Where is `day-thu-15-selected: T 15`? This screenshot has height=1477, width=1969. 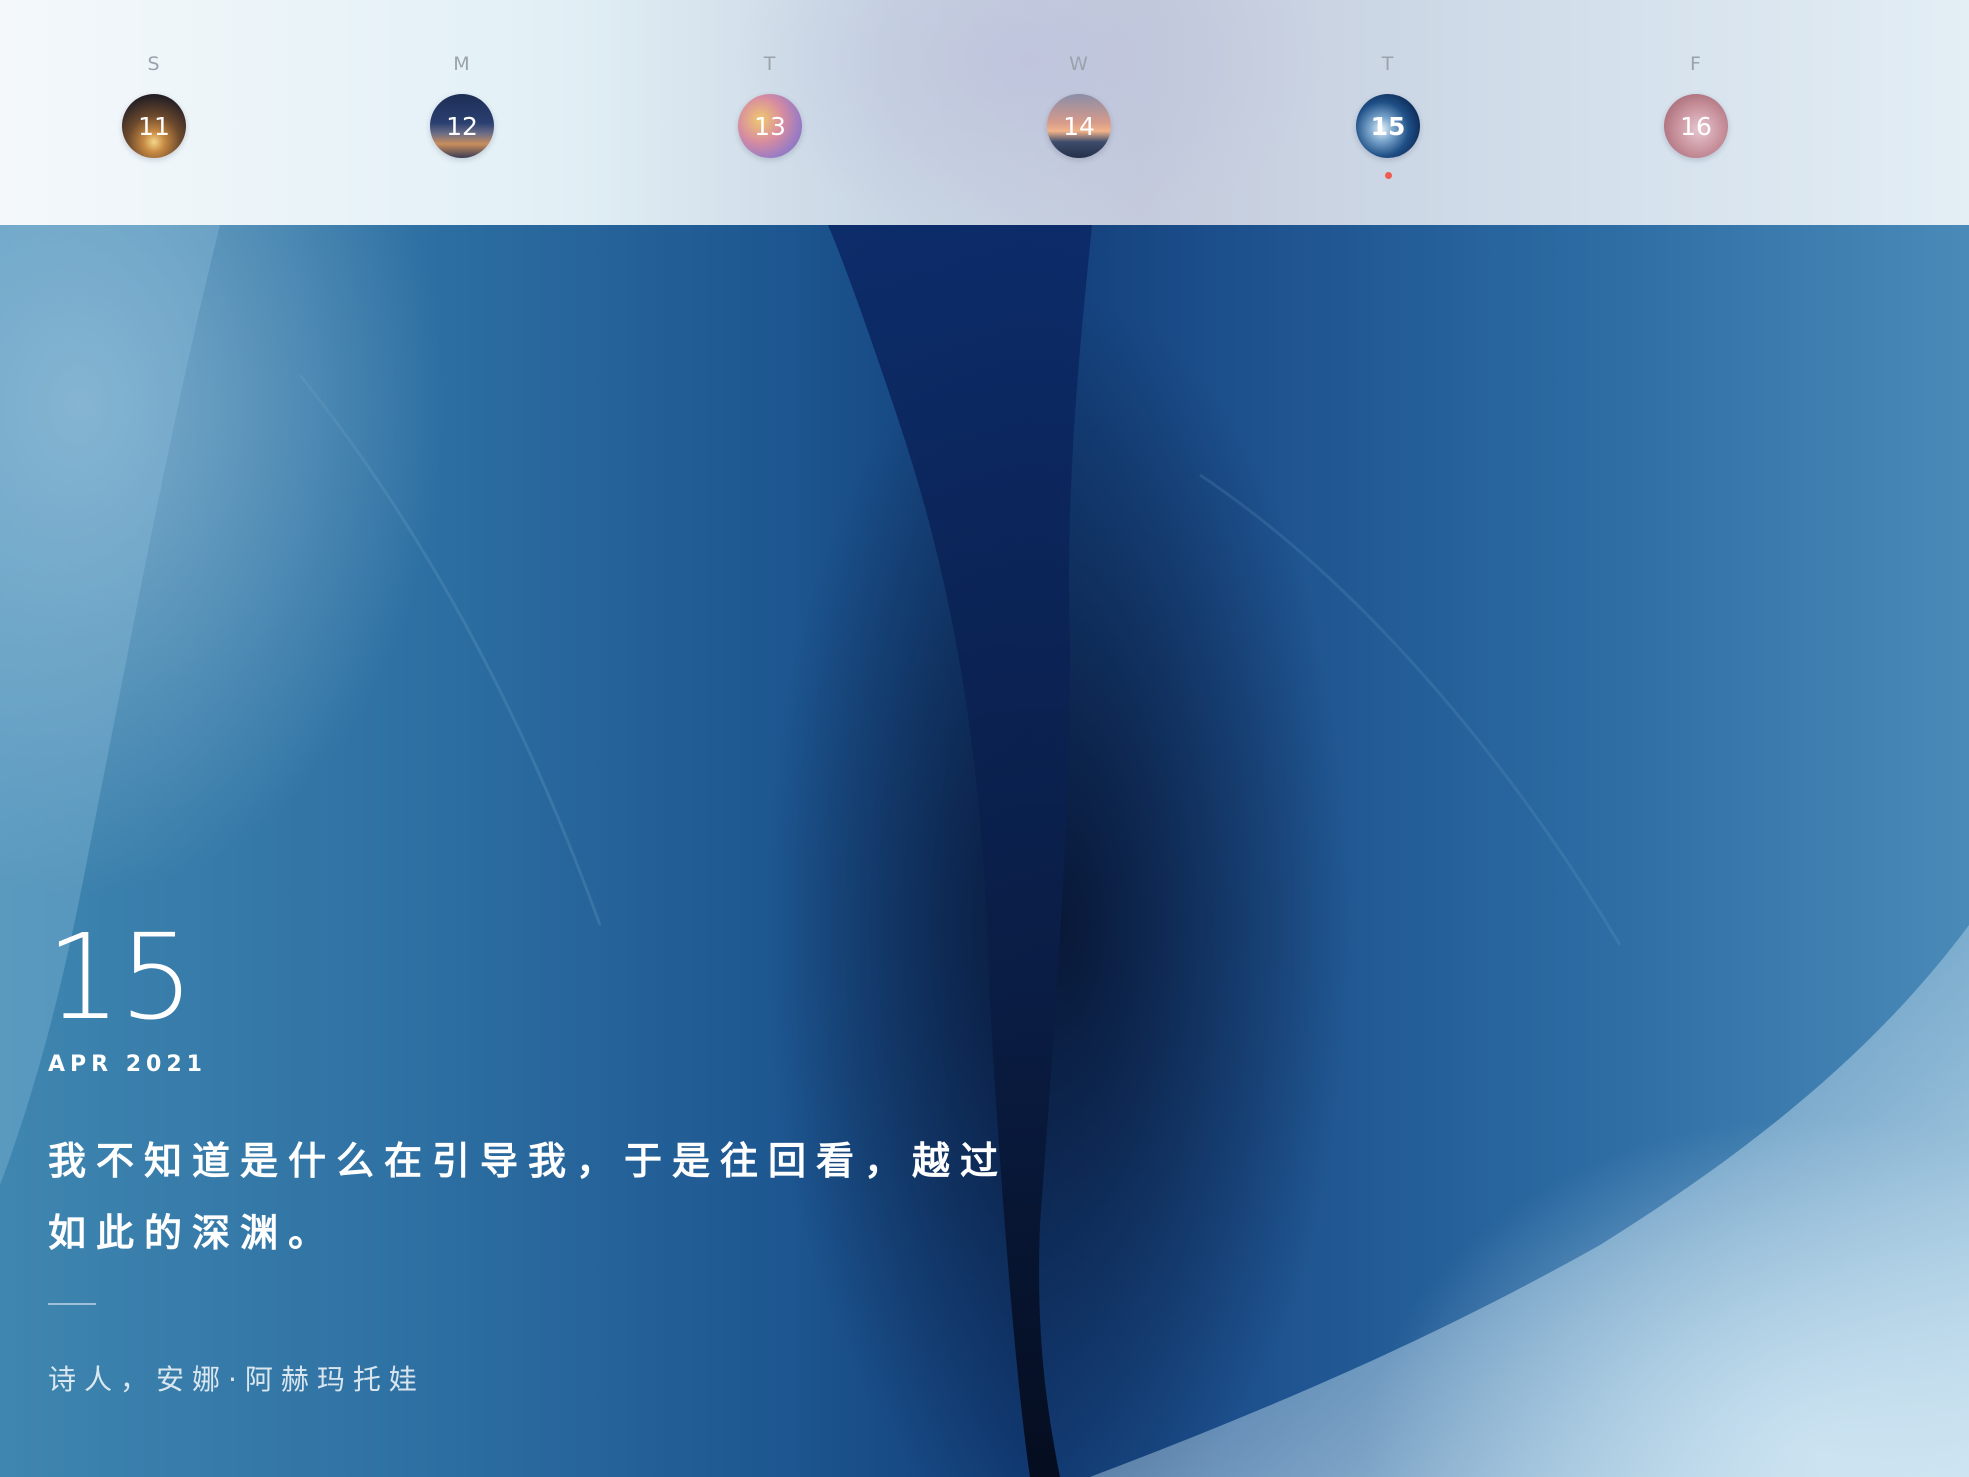 day-thu-15-selected: T 15 is located at coordinates (1388, 115).